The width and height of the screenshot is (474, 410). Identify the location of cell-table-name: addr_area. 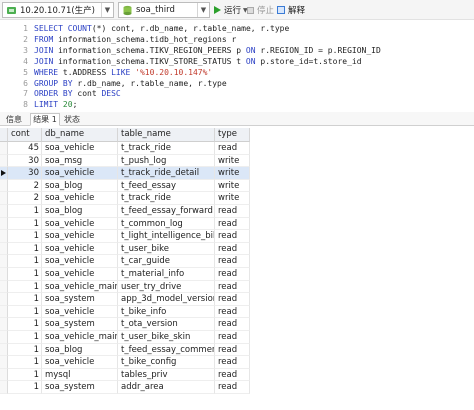
(166, 387).